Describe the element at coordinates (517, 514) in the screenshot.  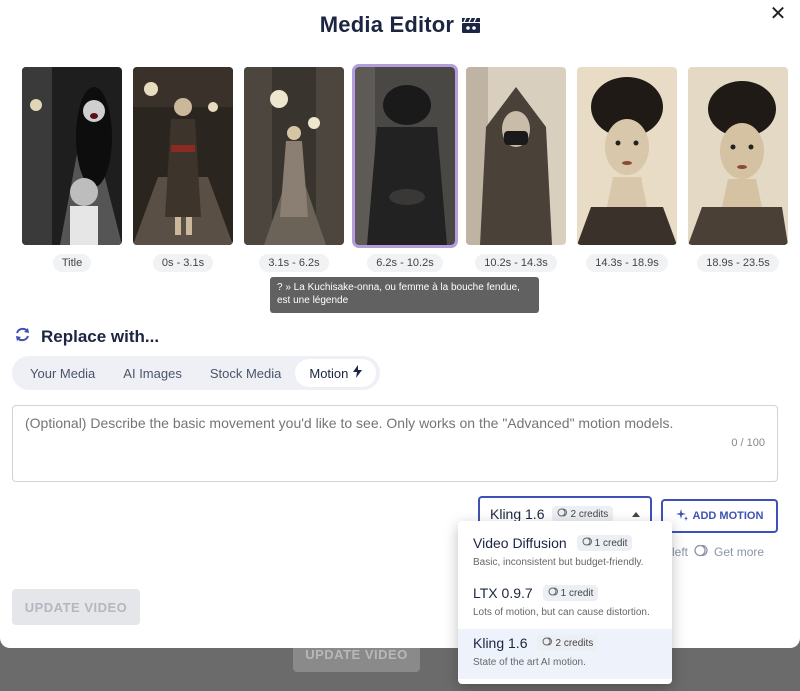
I see `selected-model-name: Kling 1.6` at that location.